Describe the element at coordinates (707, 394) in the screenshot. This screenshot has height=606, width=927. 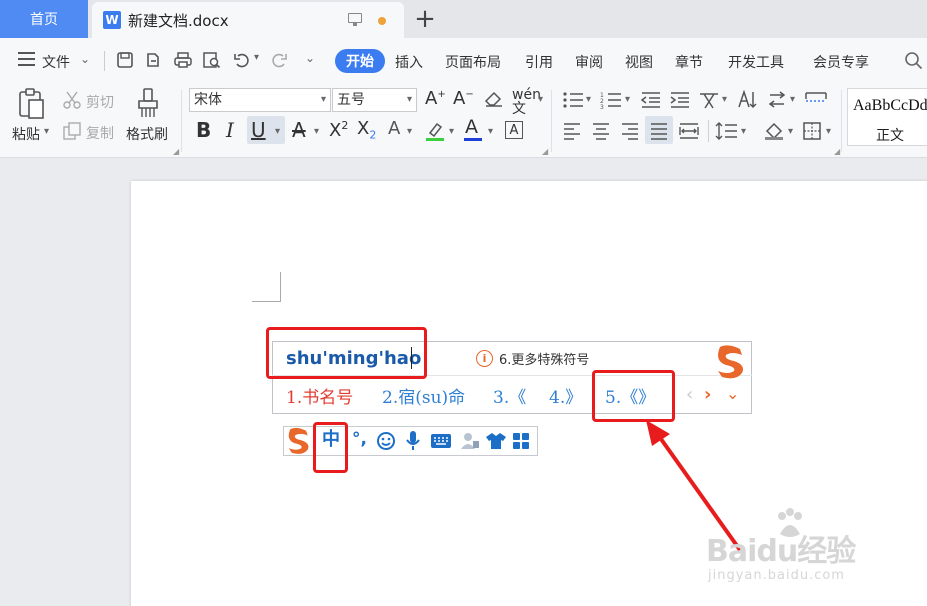
I see `next-page-icon: ›` at that location.